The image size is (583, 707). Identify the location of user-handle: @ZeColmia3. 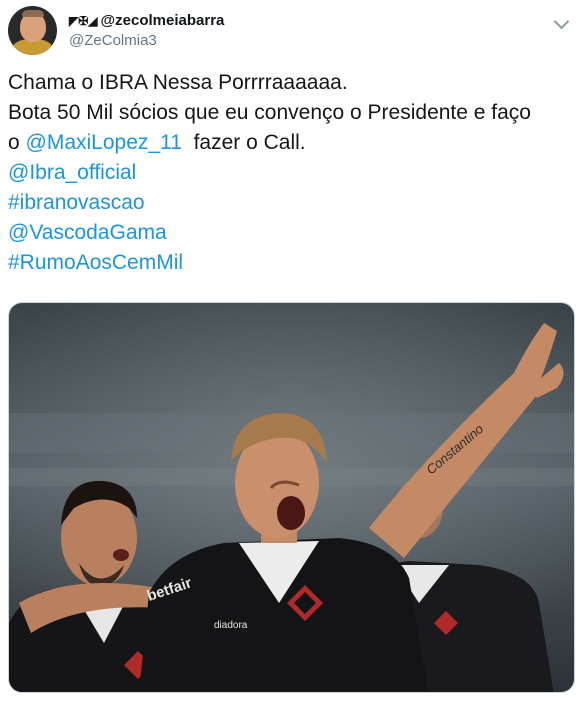
(146, 40).